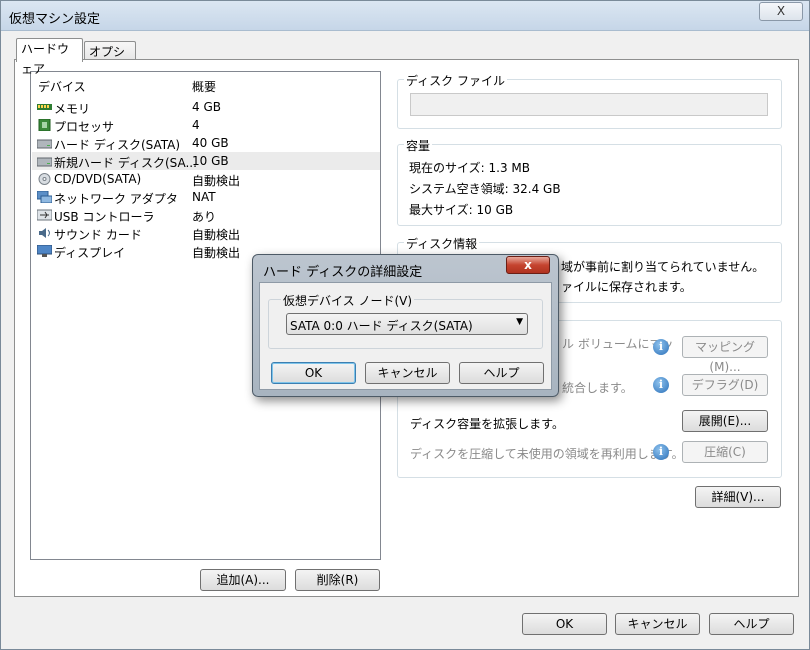  Describe the element at coordinates (62, 86) in the screenshot. I see `device-column-header: デバイス` at that location.